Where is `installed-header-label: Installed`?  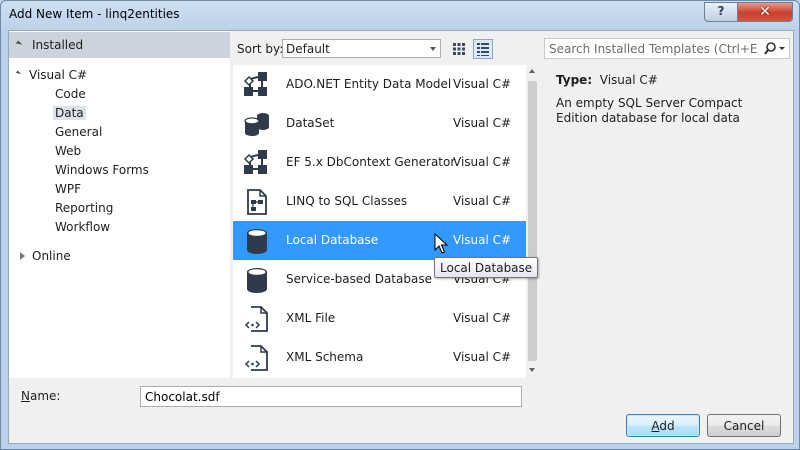 installed-header-label: Installed is located at coordinates (58, 45).